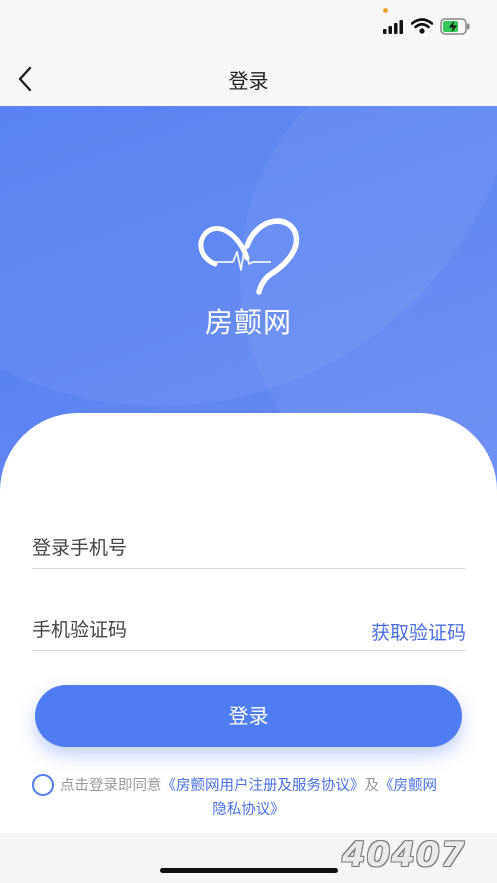 This screenshot has height=883, width=497. I want to click on agreement-prefix: 点击登录即同意, so click(111, 786).